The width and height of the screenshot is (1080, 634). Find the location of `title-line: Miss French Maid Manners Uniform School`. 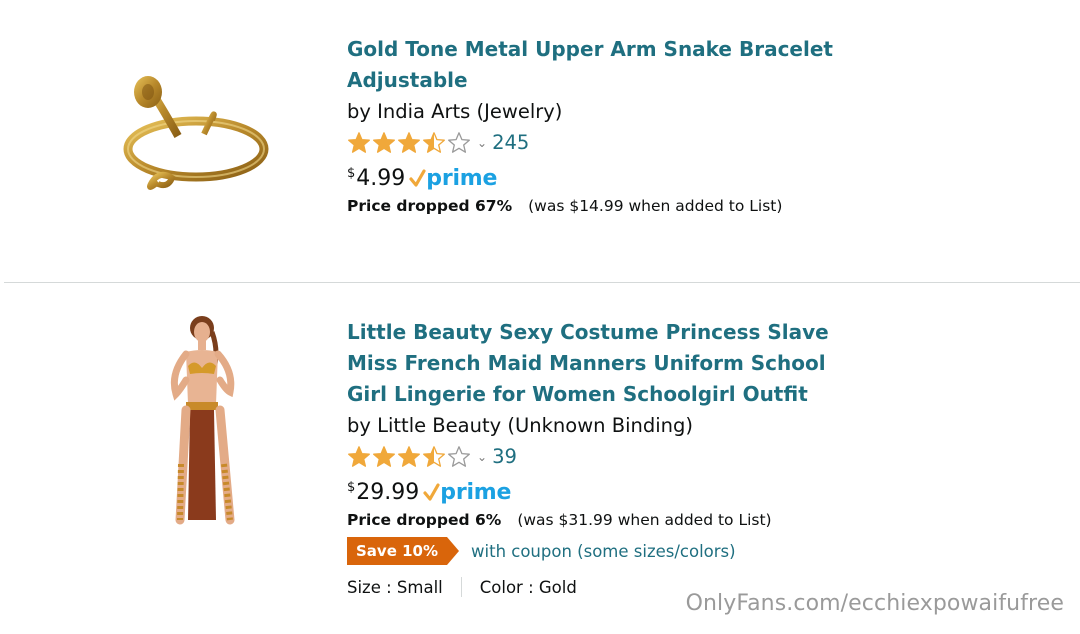

title-line: Miss French Maid Manners Uniform School is located at coordinates (588, 363).